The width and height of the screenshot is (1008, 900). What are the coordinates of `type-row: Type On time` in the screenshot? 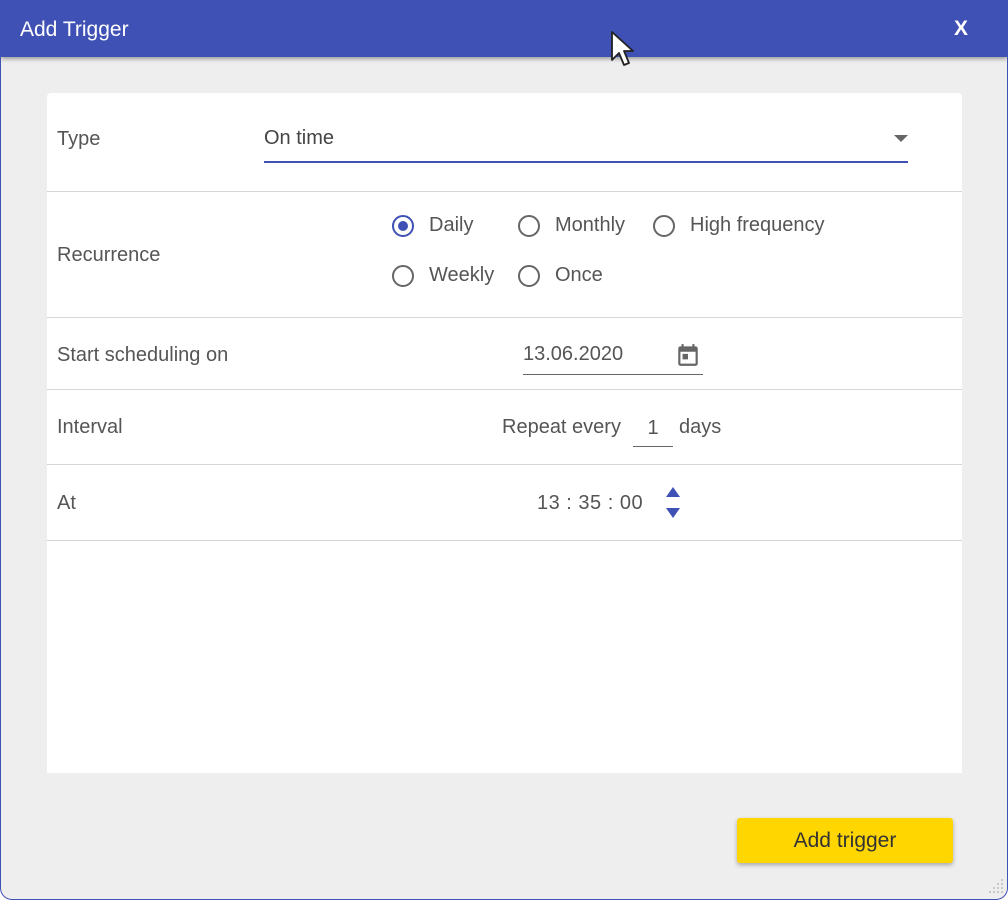 It's located at (504, 142).